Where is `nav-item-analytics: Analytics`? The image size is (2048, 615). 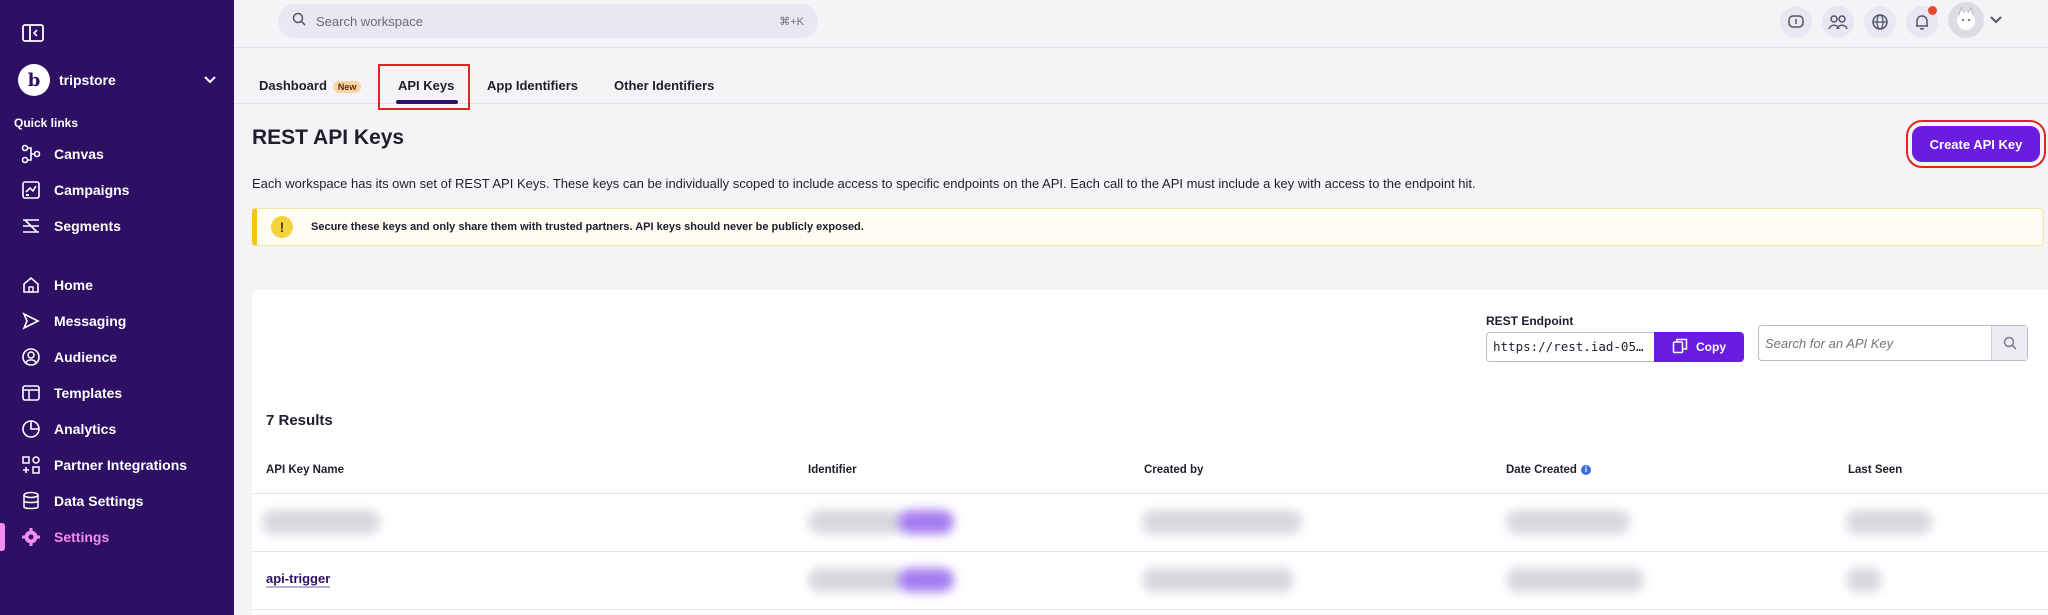
nav-item-analytics: Analytics is located at coordinates (117, 429).